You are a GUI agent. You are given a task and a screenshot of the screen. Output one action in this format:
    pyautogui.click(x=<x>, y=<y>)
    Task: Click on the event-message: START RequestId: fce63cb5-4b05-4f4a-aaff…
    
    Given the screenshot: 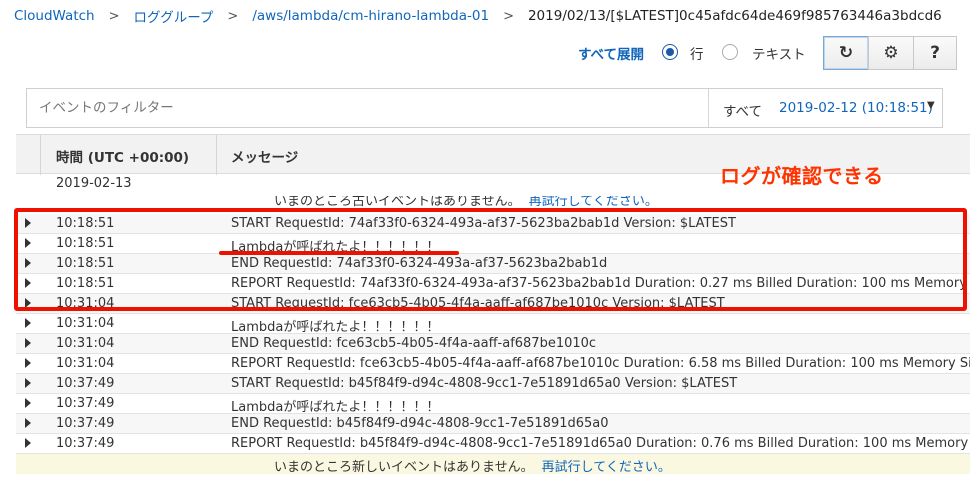 What is the action you would take?
    pyautogui.click(x=478, y=303)
    